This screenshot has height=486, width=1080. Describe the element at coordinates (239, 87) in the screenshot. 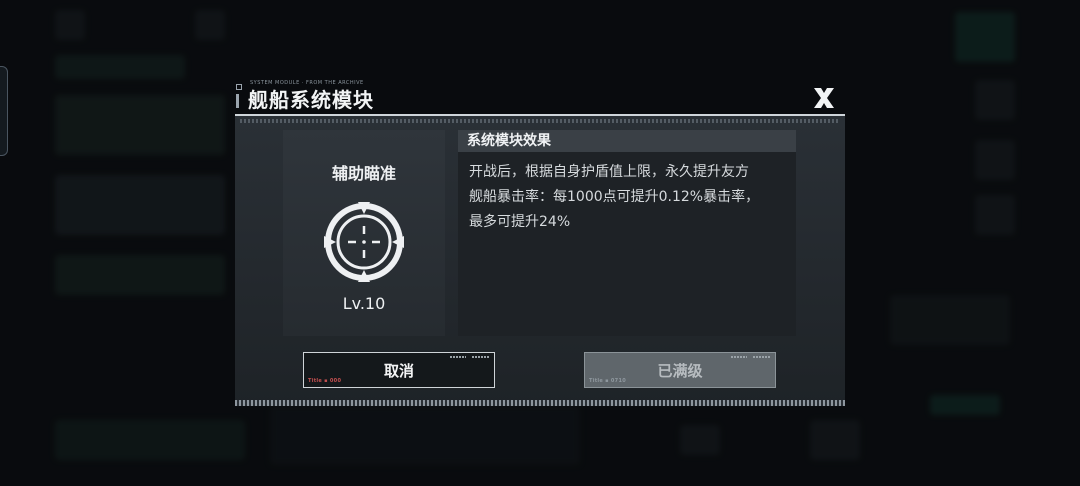

I see `title-decoration-icon` at that location.